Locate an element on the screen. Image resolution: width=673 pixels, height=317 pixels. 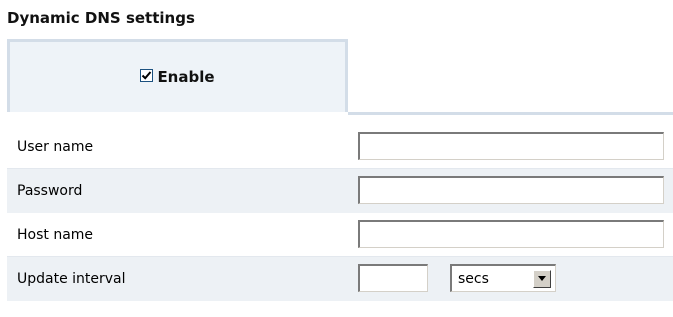
interval-unit-select: secs is located at coordinates (503, 278).